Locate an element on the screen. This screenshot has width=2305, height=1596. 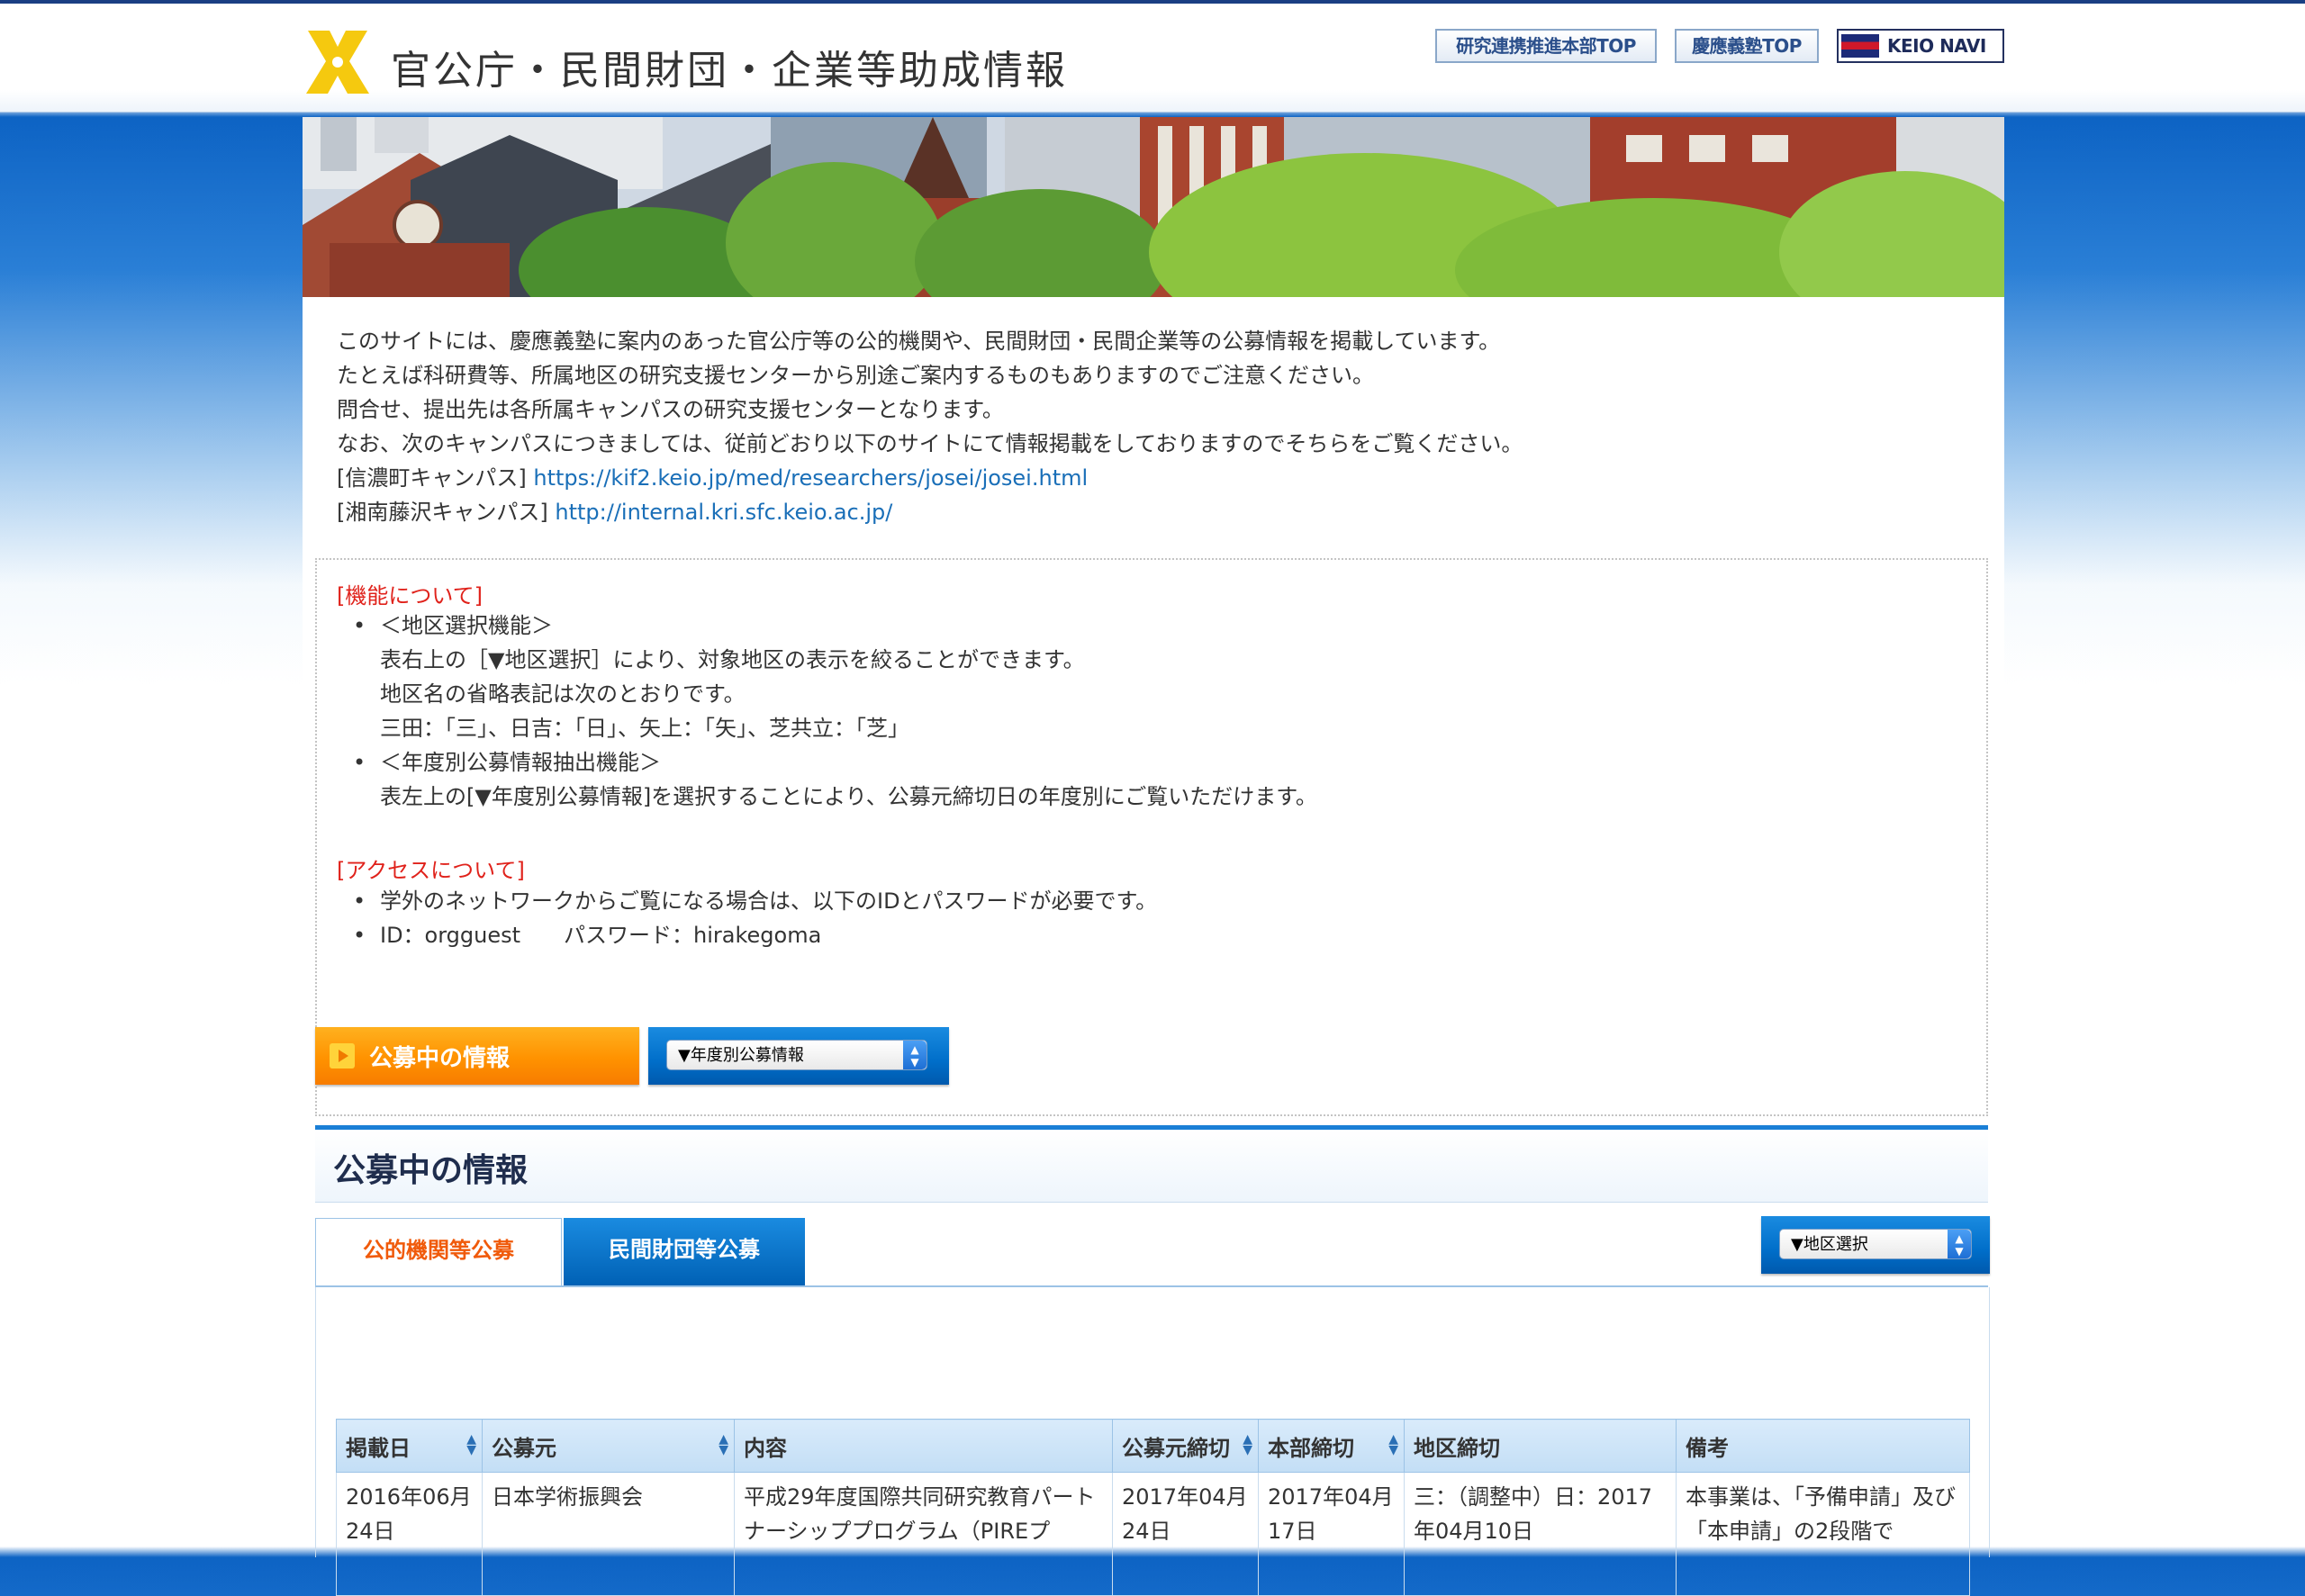
col-hq-deadline: 本部締切 ▲ ▼ is located at coordinates (1331, 1446).